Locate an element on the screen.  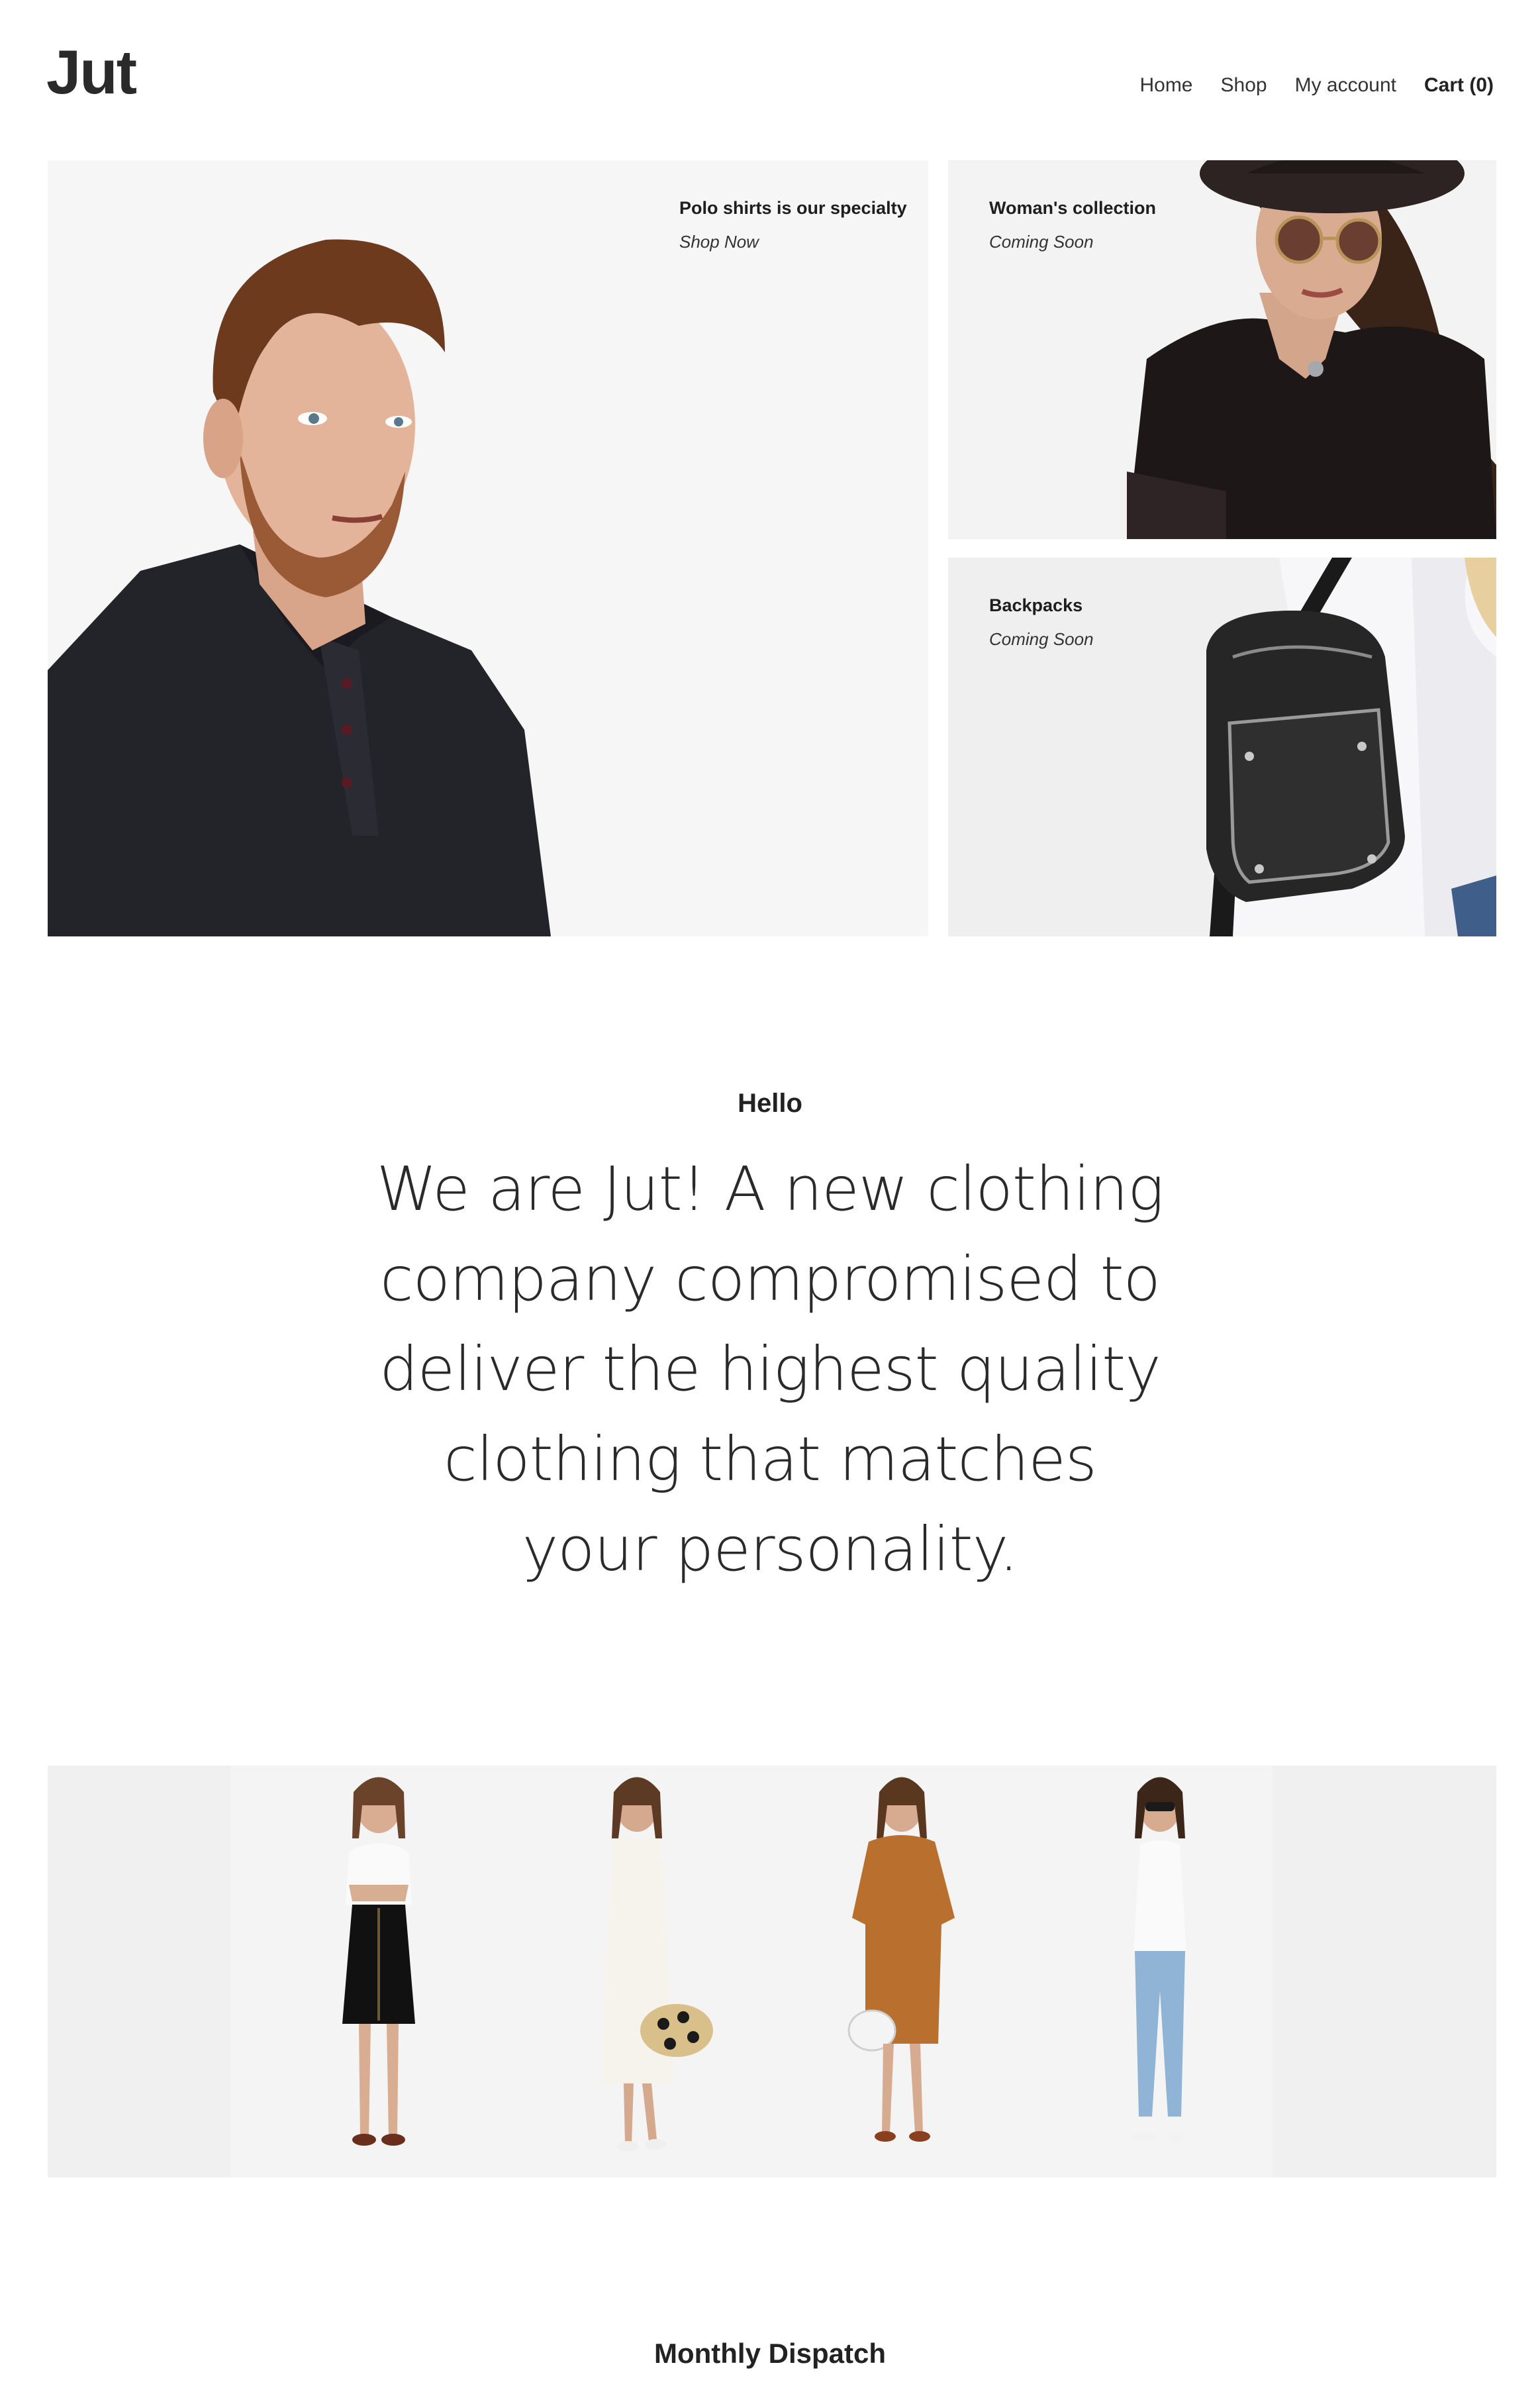
woman-coming-soon-link: Coming Soon is located at coordinates (1041, 242).